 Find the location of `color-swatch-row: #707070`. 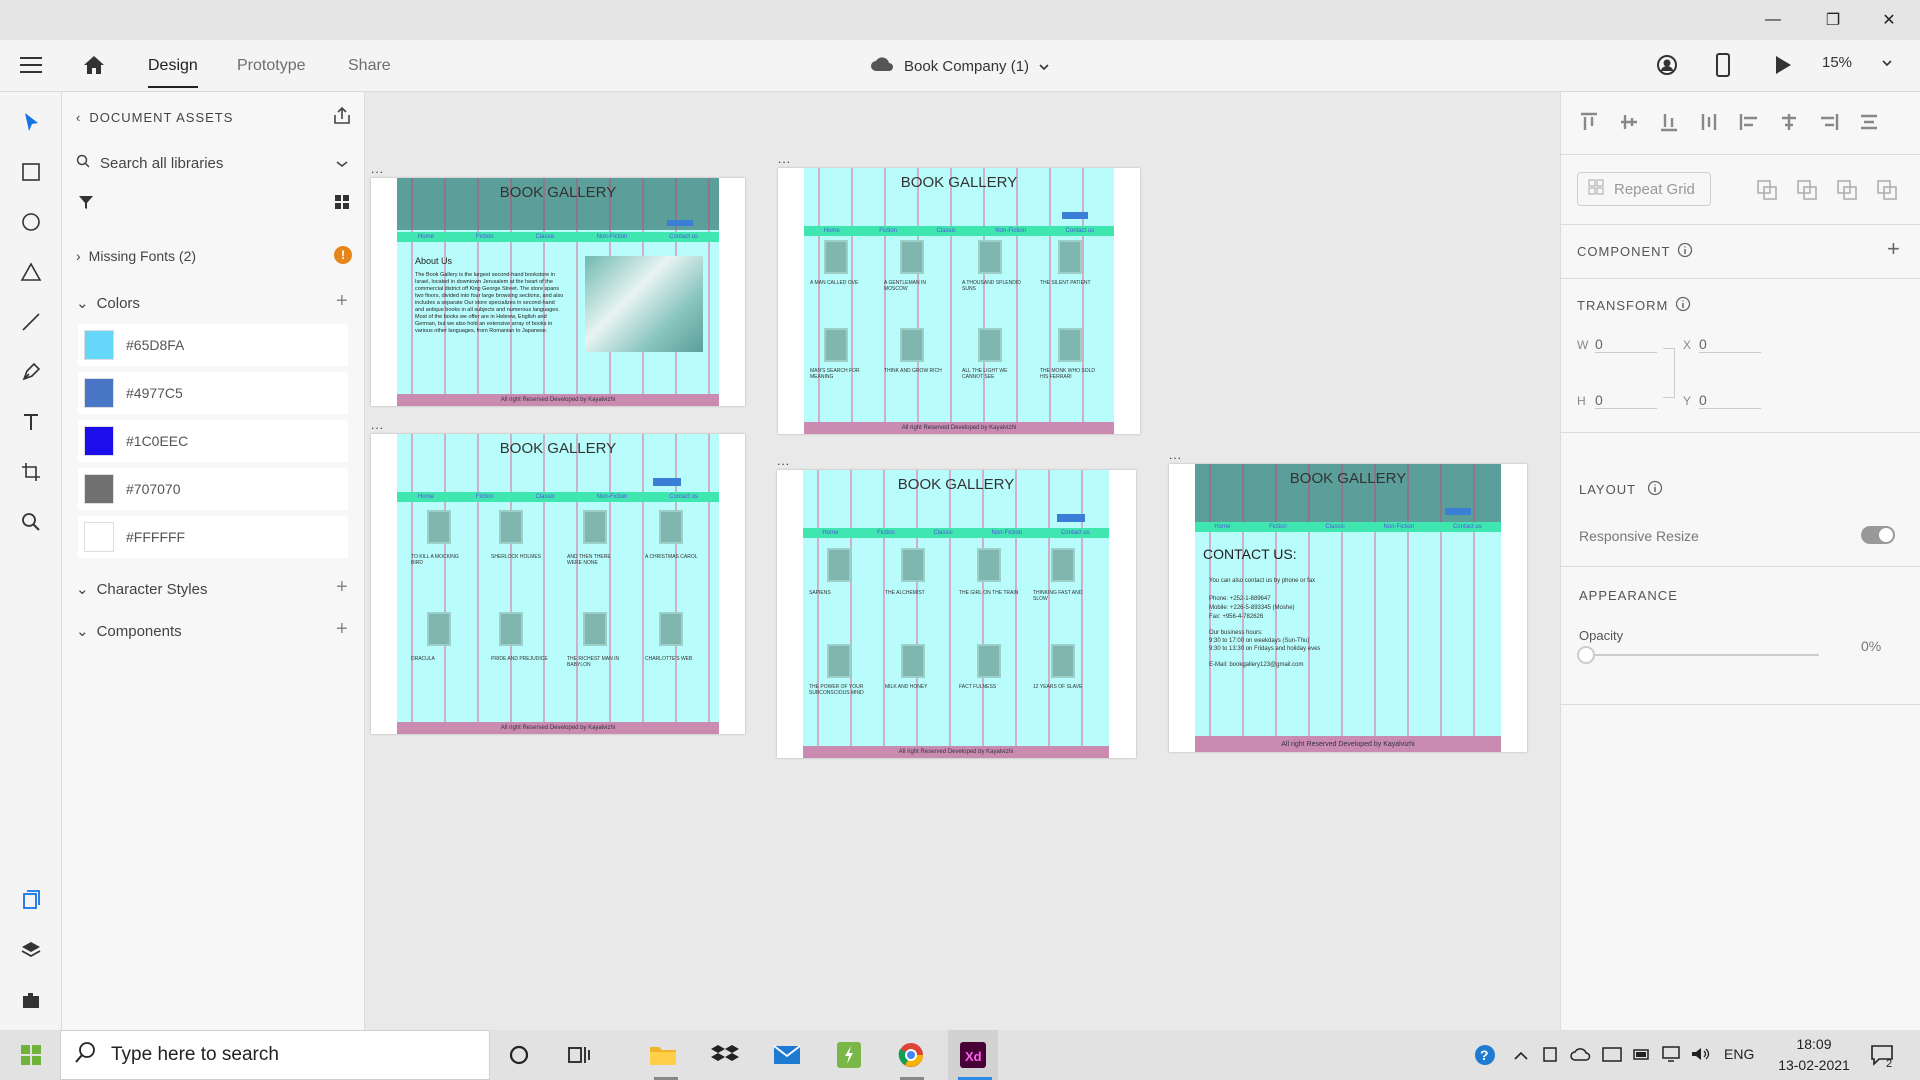

color-swatch-row: #707070 is located at coordinates (213, 489).